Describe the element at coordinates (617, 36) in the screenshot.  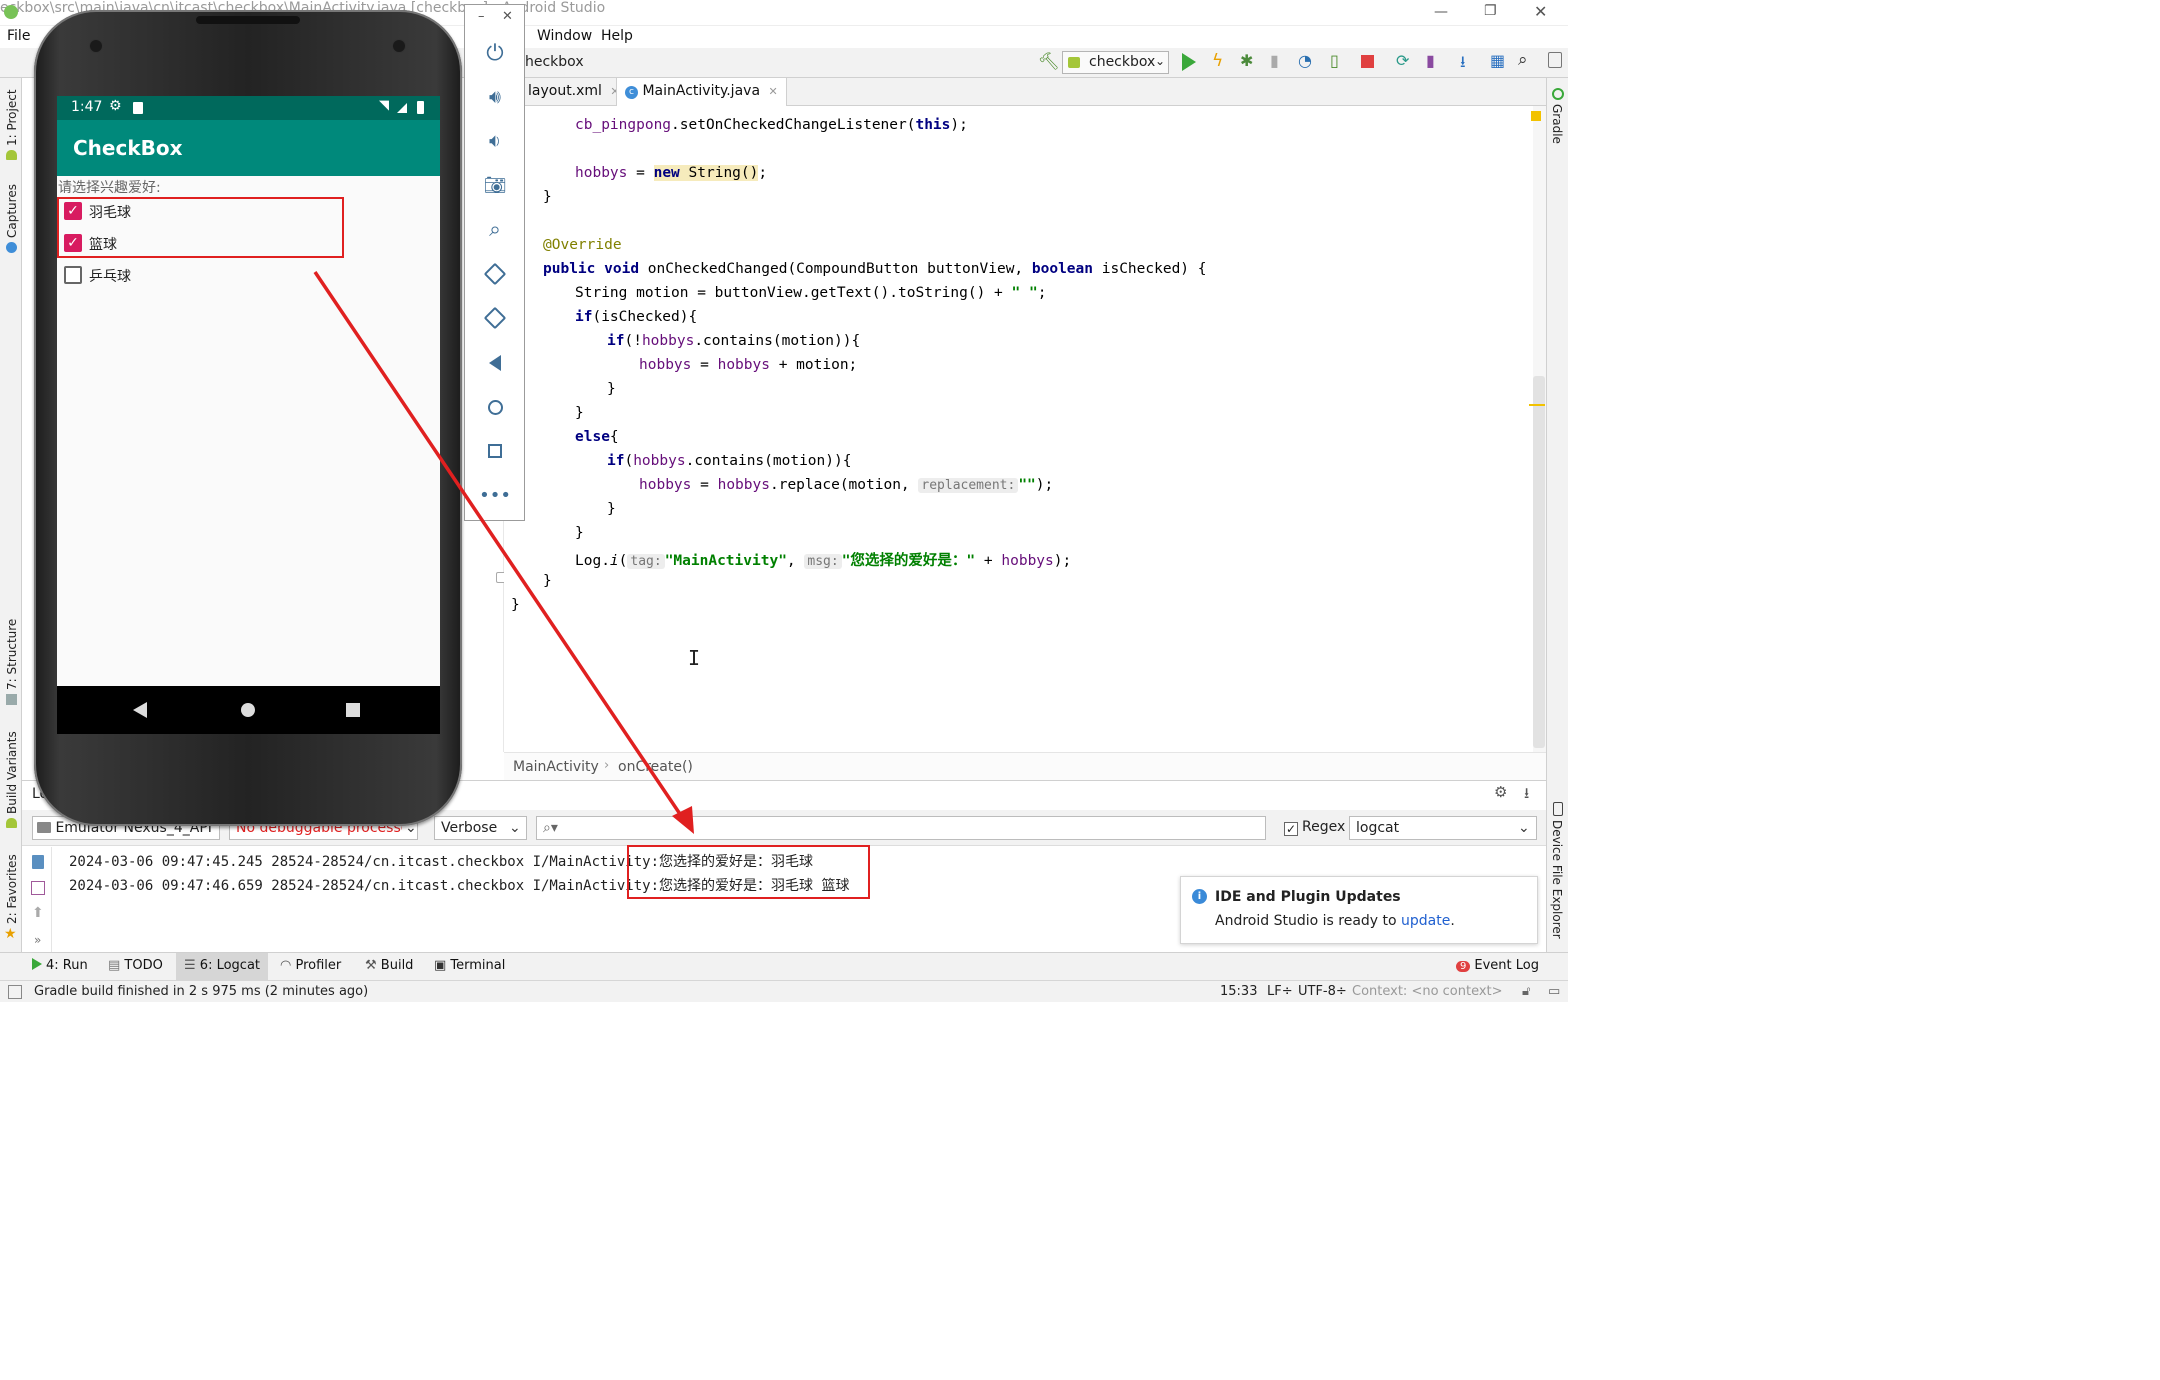
I see `menu-help: Help` at that location.